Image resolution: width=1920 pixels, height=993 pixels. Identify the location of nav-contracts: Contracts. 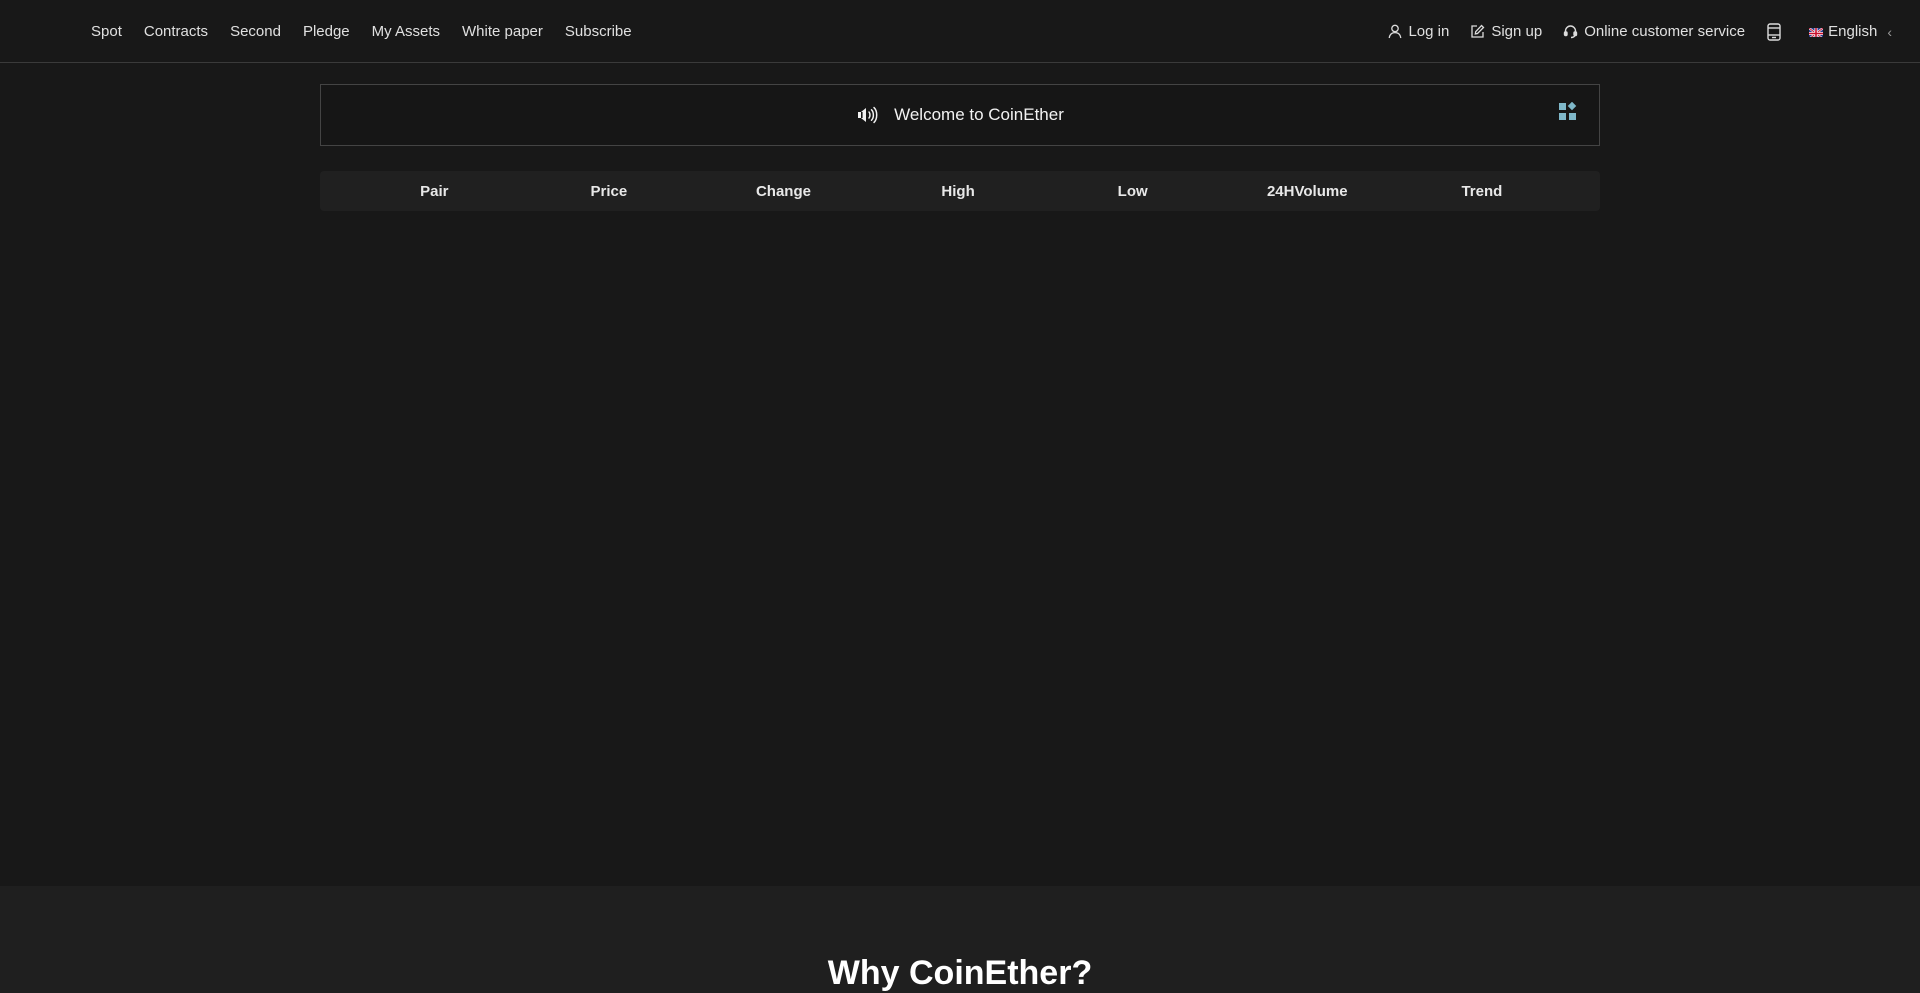
(176, 31).